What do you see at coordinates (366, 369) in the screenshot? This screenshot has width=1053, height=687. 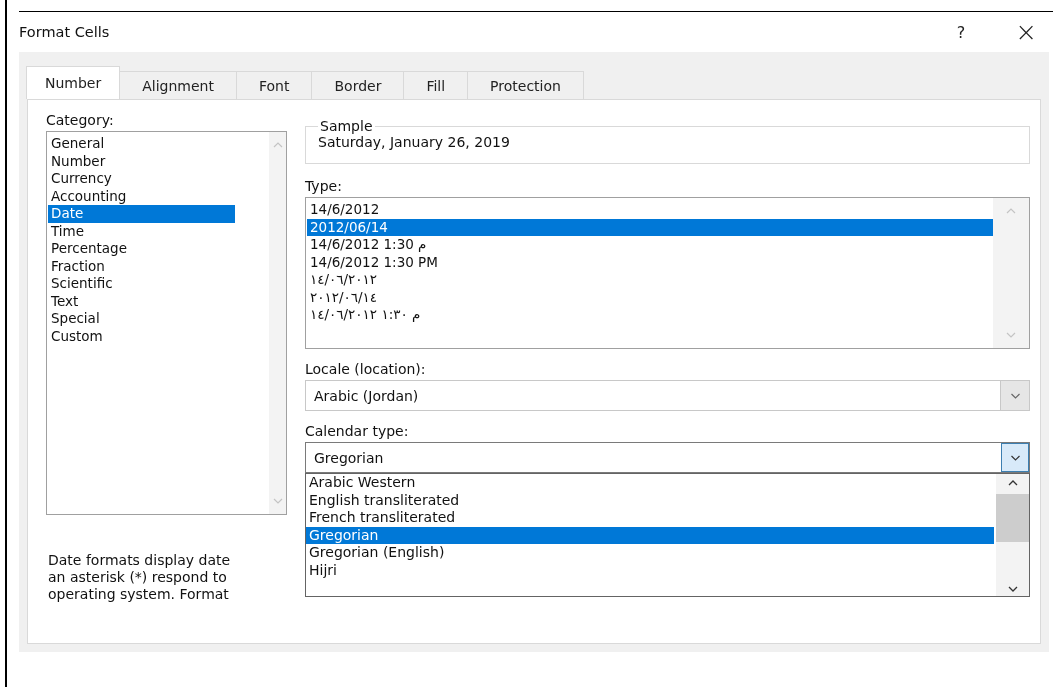 I see `locale-label: Locale (location):` at bounding box center [366, 369].